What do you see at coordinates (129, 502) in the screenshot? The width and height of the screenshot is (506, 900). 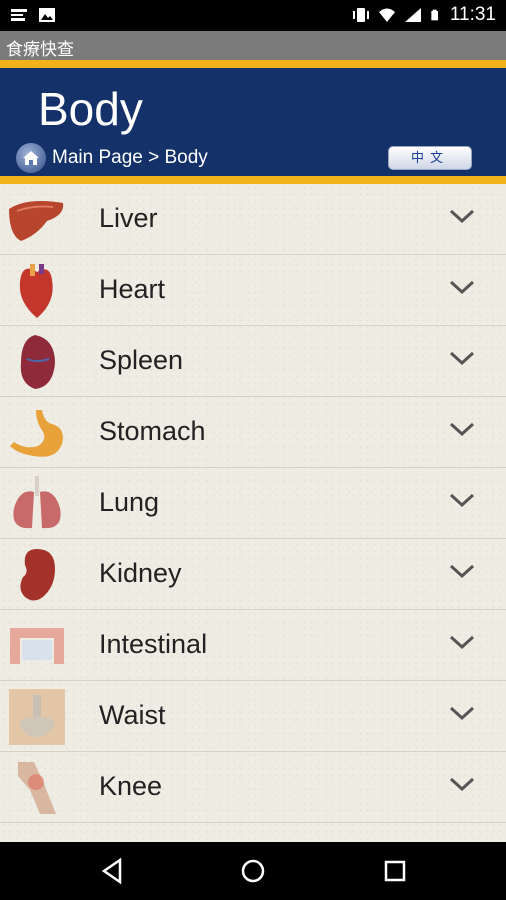 I see `list-item-label: Lung` at bounding box center [129, 502].